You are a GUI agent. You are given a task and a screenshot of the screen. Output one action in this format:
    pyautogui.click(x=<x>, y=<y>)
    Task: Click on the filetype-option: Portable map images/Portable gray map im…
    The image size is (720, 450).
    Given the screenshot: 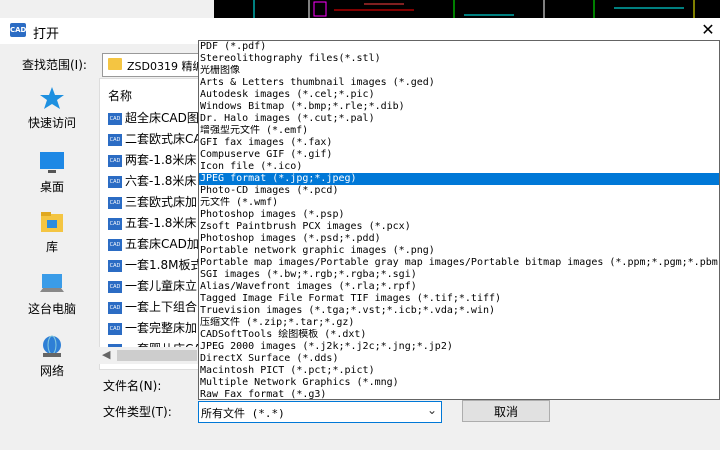 What is the action you would take?
    pyautogui.click(x=459, y=263)
    